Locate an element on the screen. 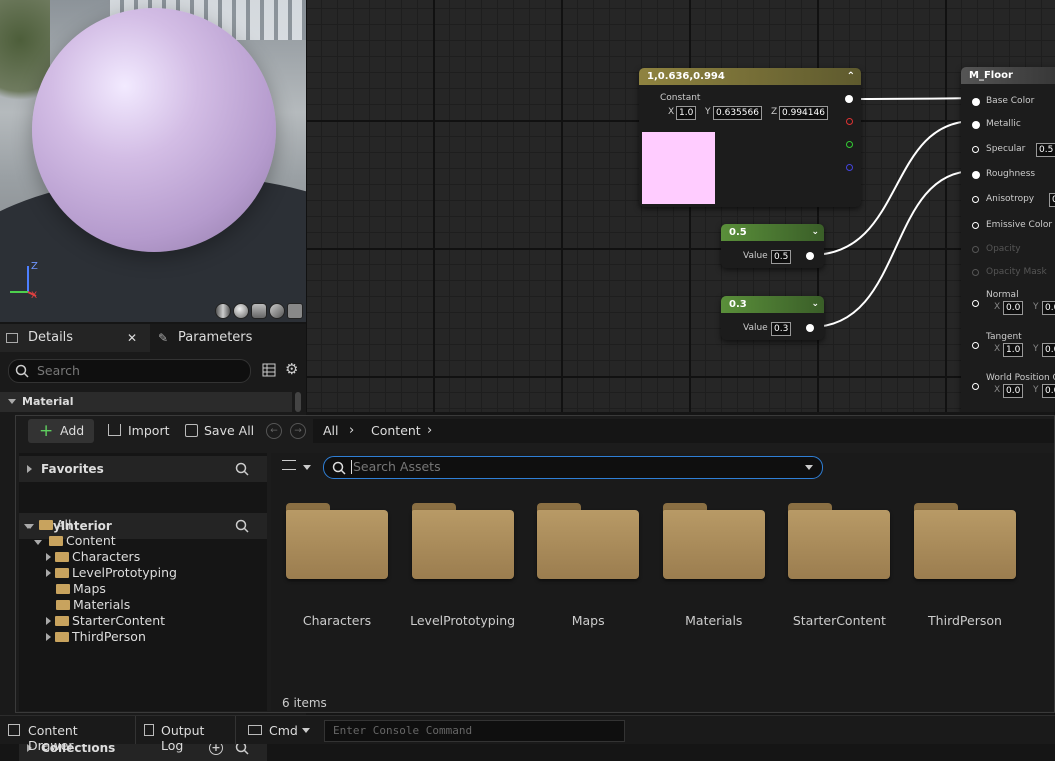  tree-item-materials: Materials is located at coordinates (93, 605).